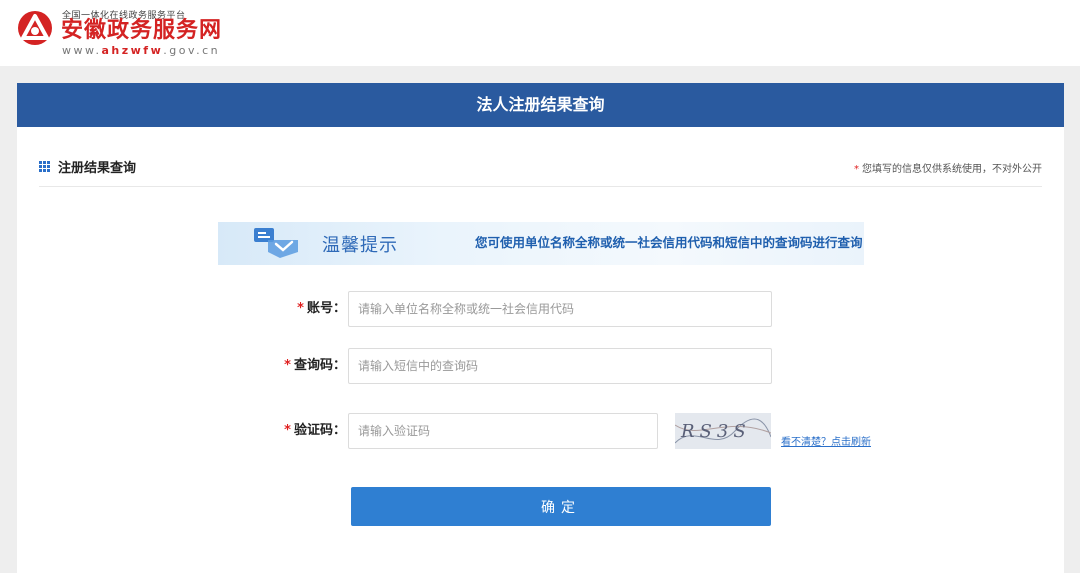 This screenshot has width=1080, height=573. I want to click on section-heading: 注册结果查询, so click(87, 166).